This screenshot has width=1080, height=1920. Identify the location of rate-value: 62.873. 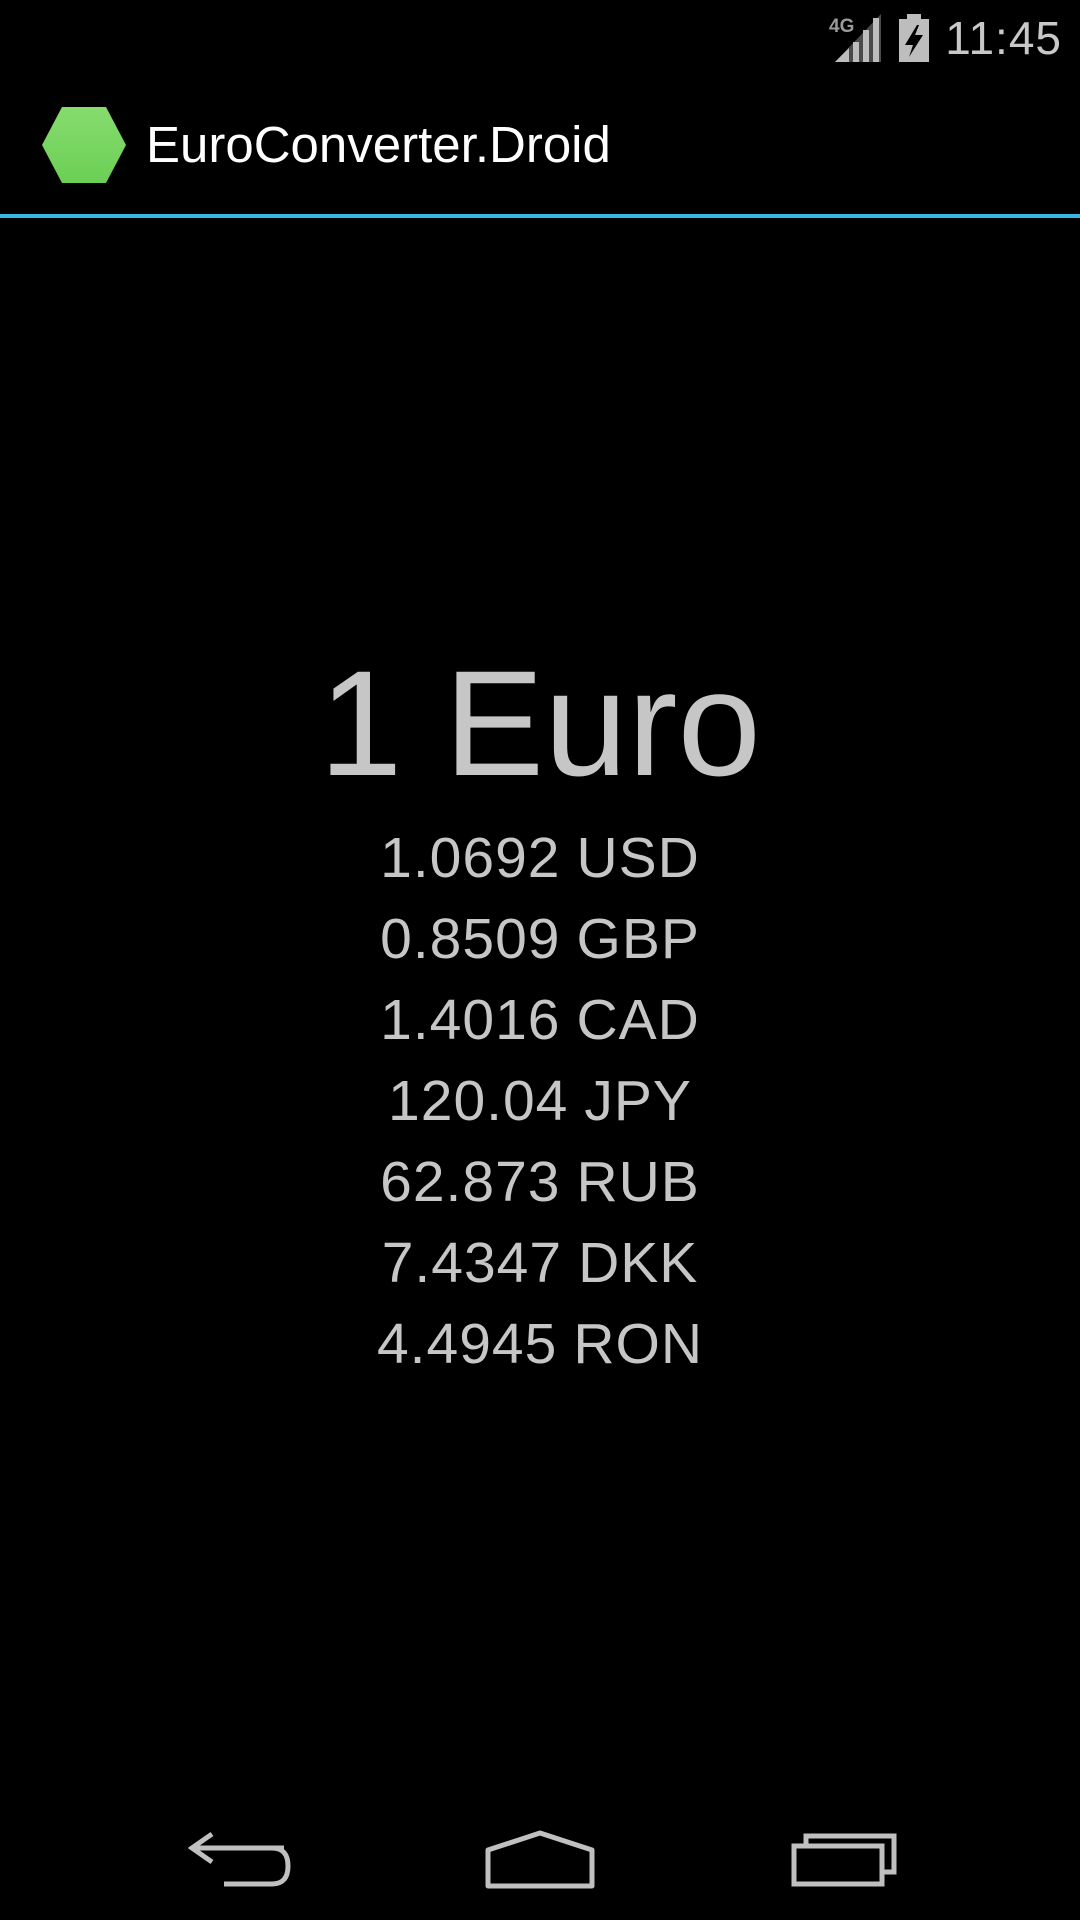
(470, 1182).